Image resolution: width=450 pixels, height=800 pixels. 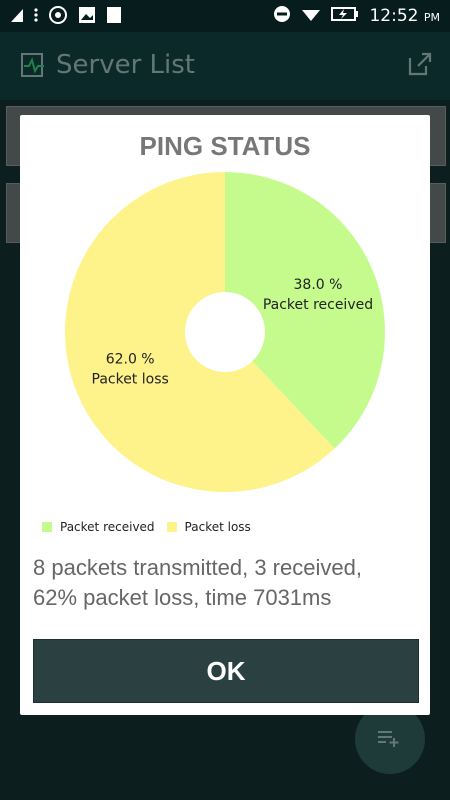 I want to click on clock: 12:52 PM, so click(x=404, y=16).